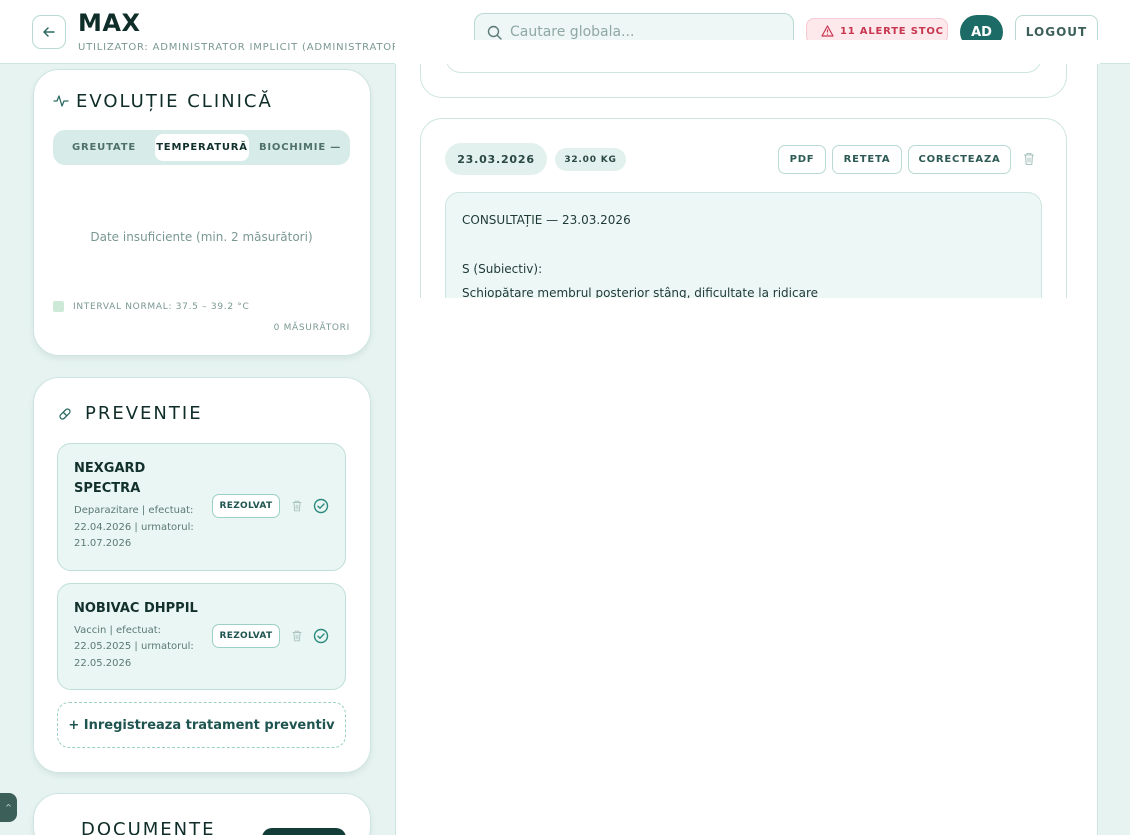 The image size is (1130, 835). I want to click on prevention-title: PREVENTIE, so click(144, 413).